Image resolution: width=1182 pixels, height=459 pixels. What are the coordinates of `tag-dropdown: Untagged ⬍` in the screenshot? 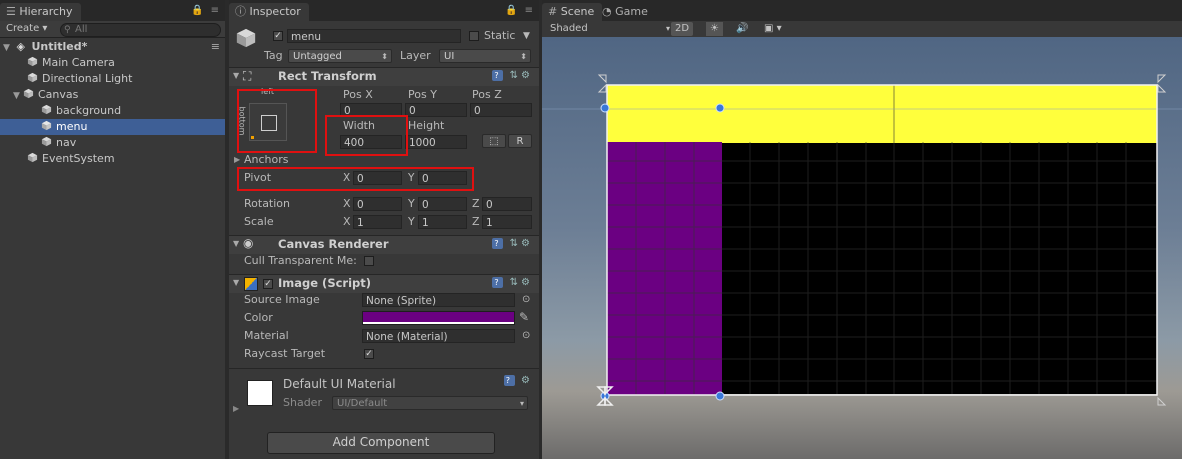 It's located at (340, 56).